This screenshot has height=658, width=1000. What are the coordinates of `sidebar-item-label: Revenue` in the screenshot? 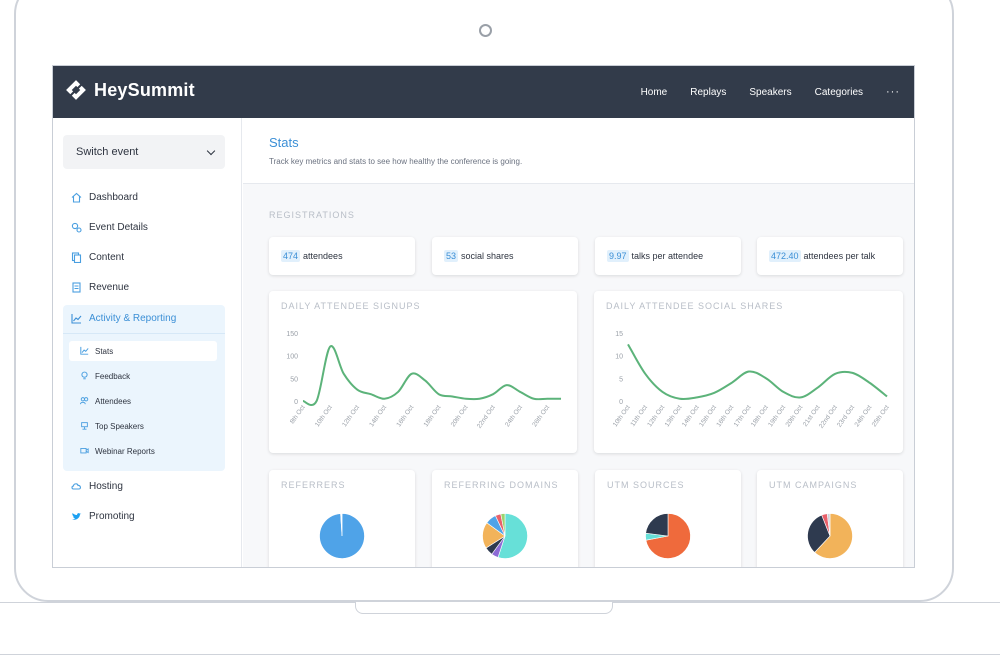 It's located at (109, 287).